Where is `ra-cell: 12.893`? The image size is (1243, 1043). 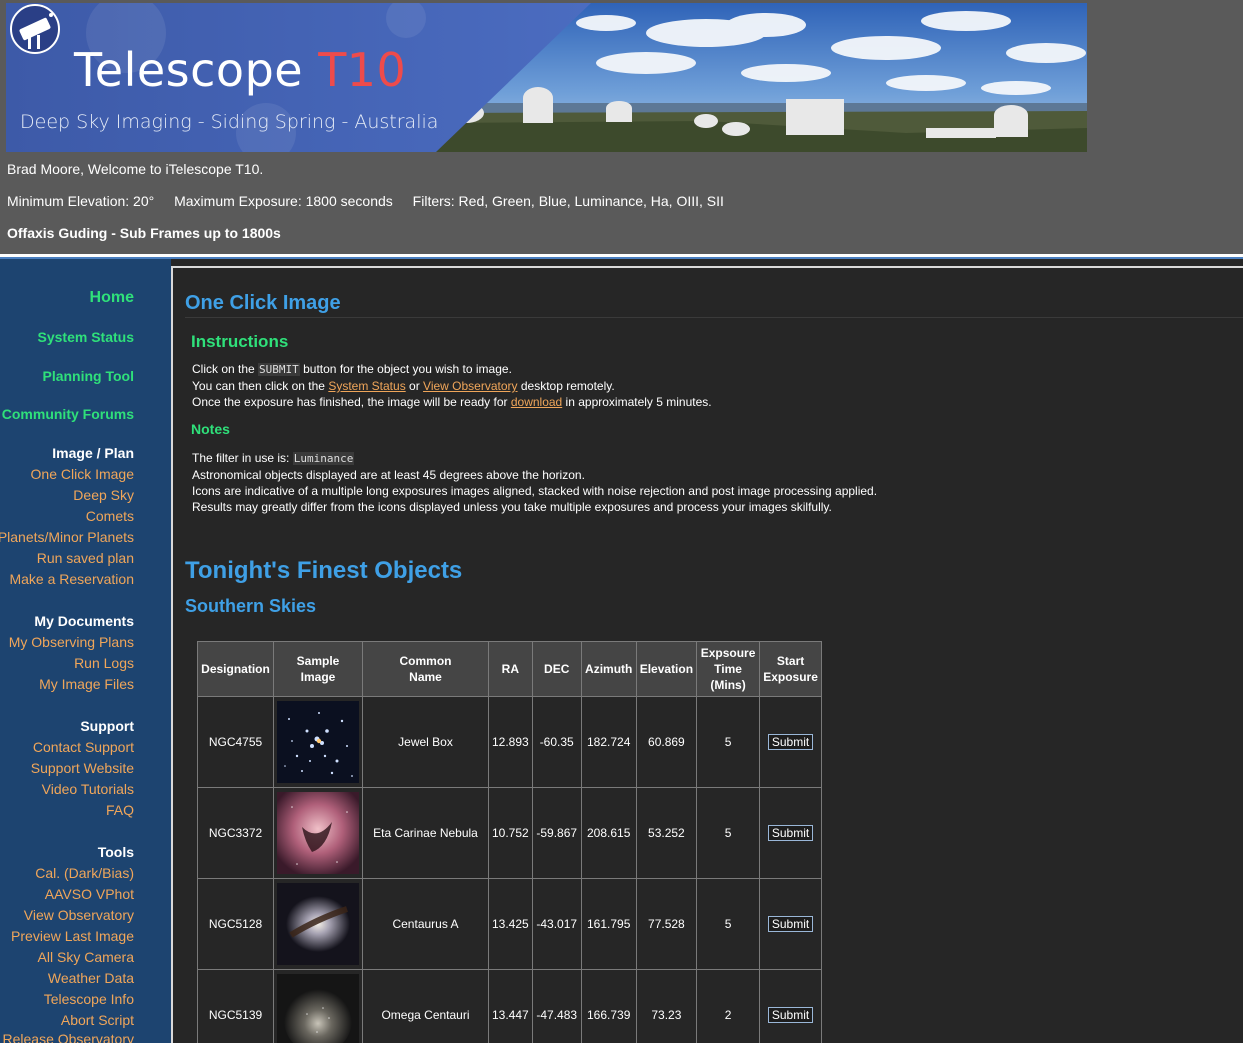 ra-cell: 12.893 is located at coordinates (510, 742).